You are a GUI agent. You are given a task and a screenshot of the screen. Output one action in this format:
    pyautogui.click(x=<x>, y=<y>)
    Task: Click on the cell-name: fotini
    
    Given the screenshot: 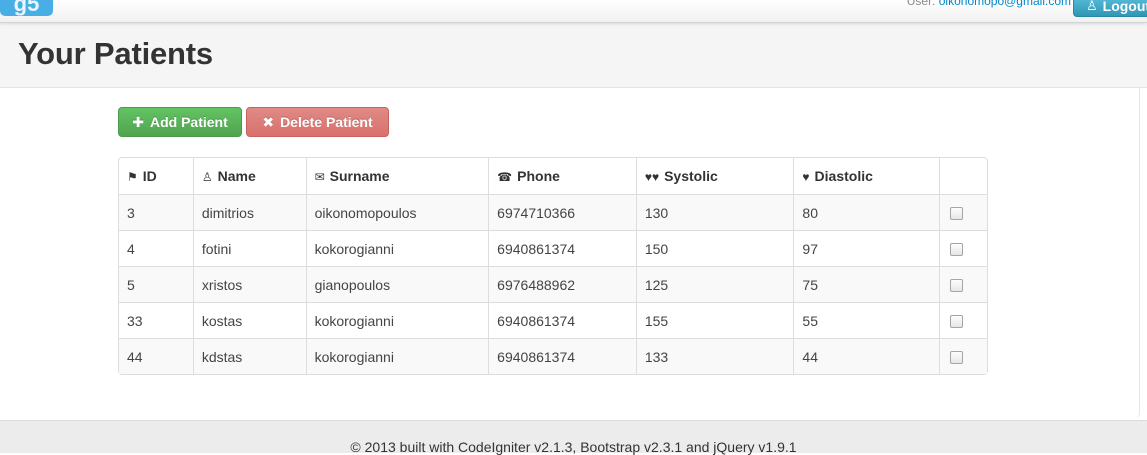 What is the action you would take?
    pyautogui.click(x=249, y=248)
    